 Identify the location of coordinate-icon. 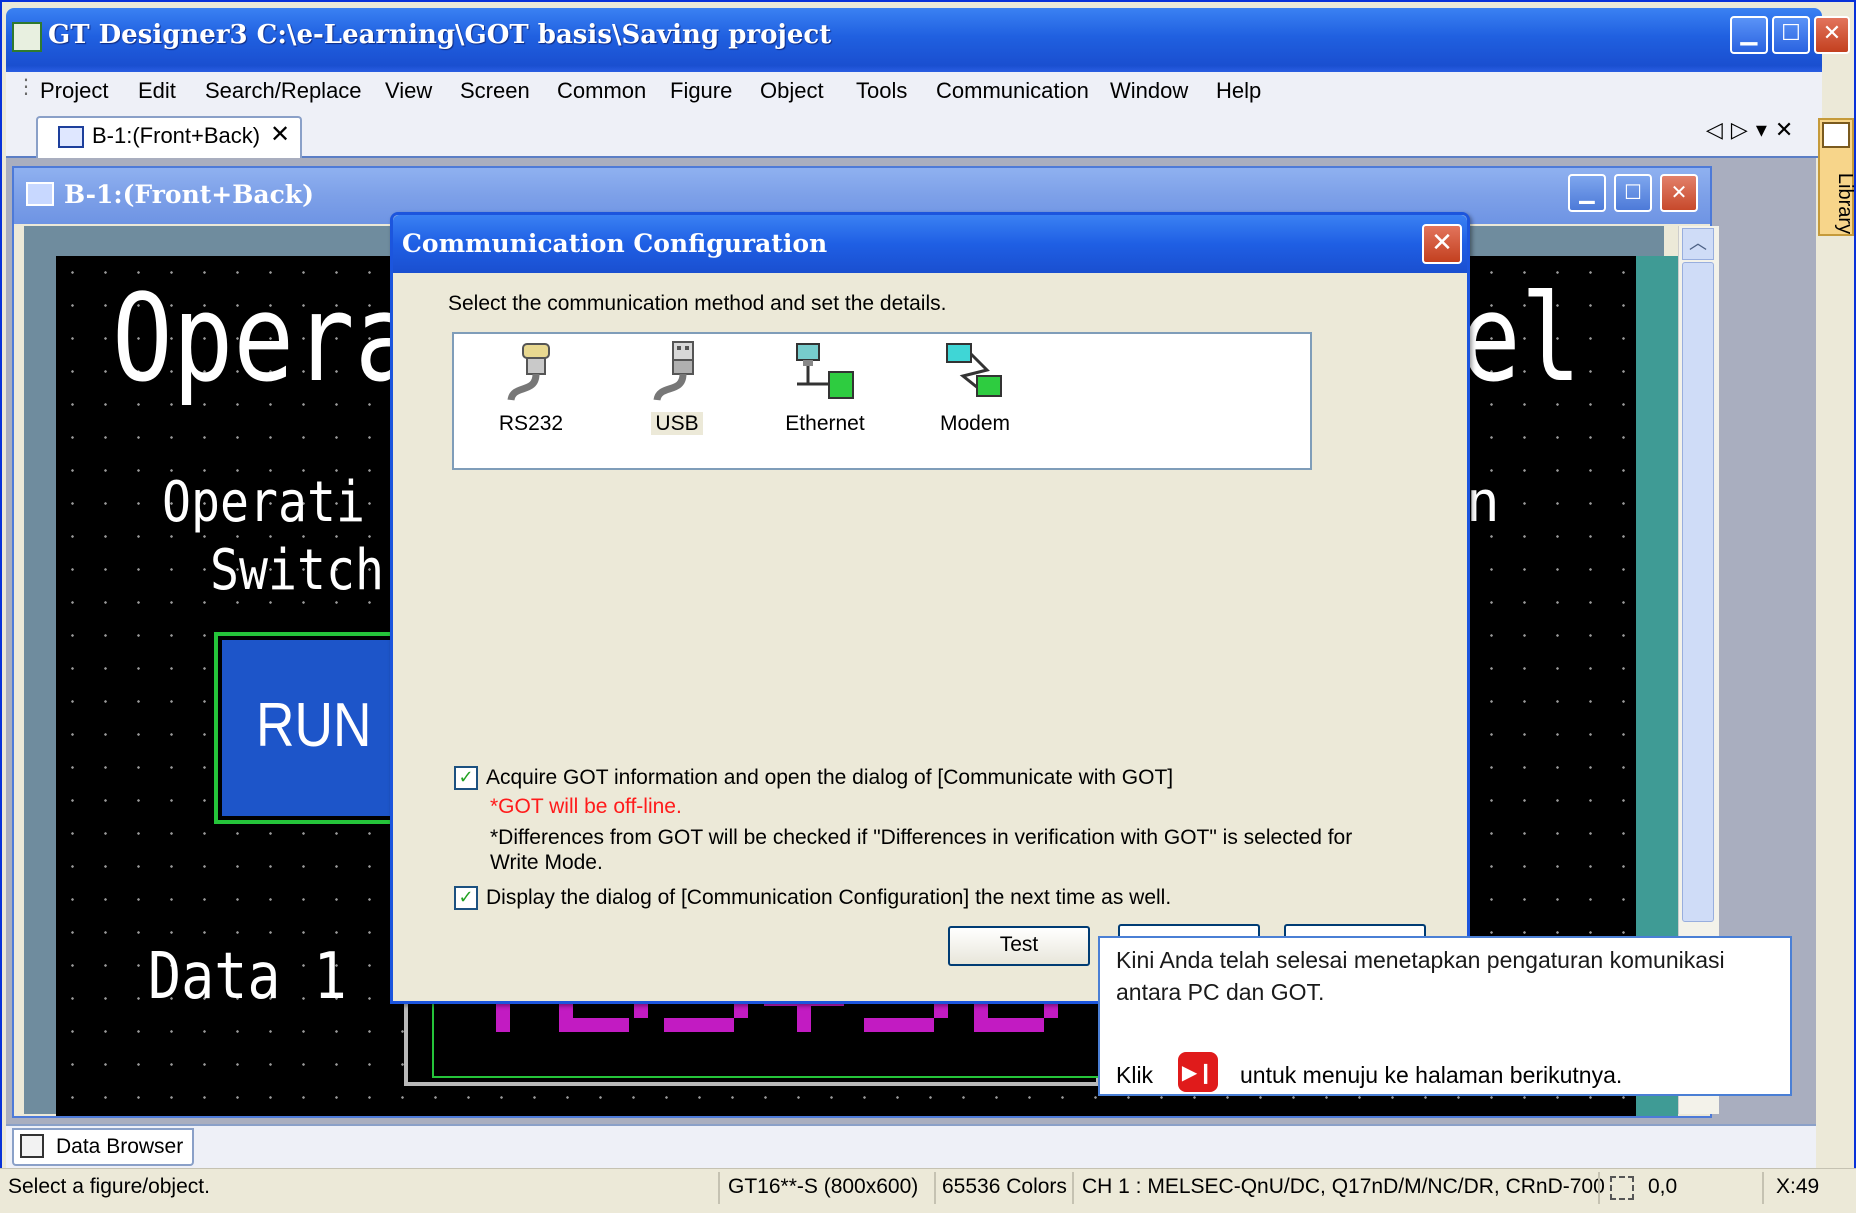
(1622, 1188).